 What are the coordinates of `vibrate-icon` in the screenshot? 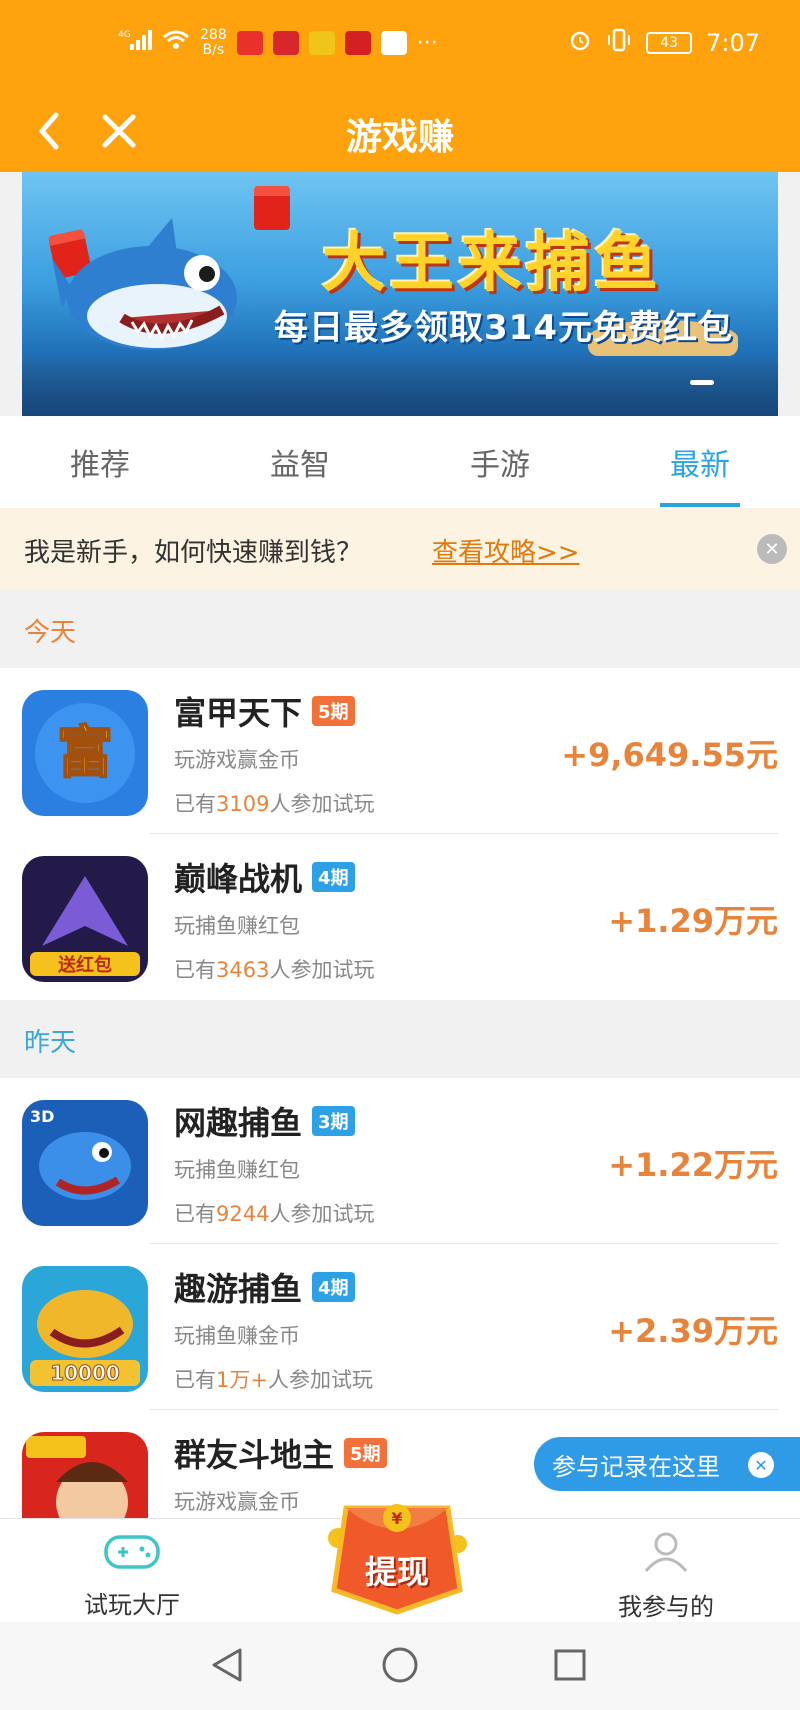 It's located at (619, 43).